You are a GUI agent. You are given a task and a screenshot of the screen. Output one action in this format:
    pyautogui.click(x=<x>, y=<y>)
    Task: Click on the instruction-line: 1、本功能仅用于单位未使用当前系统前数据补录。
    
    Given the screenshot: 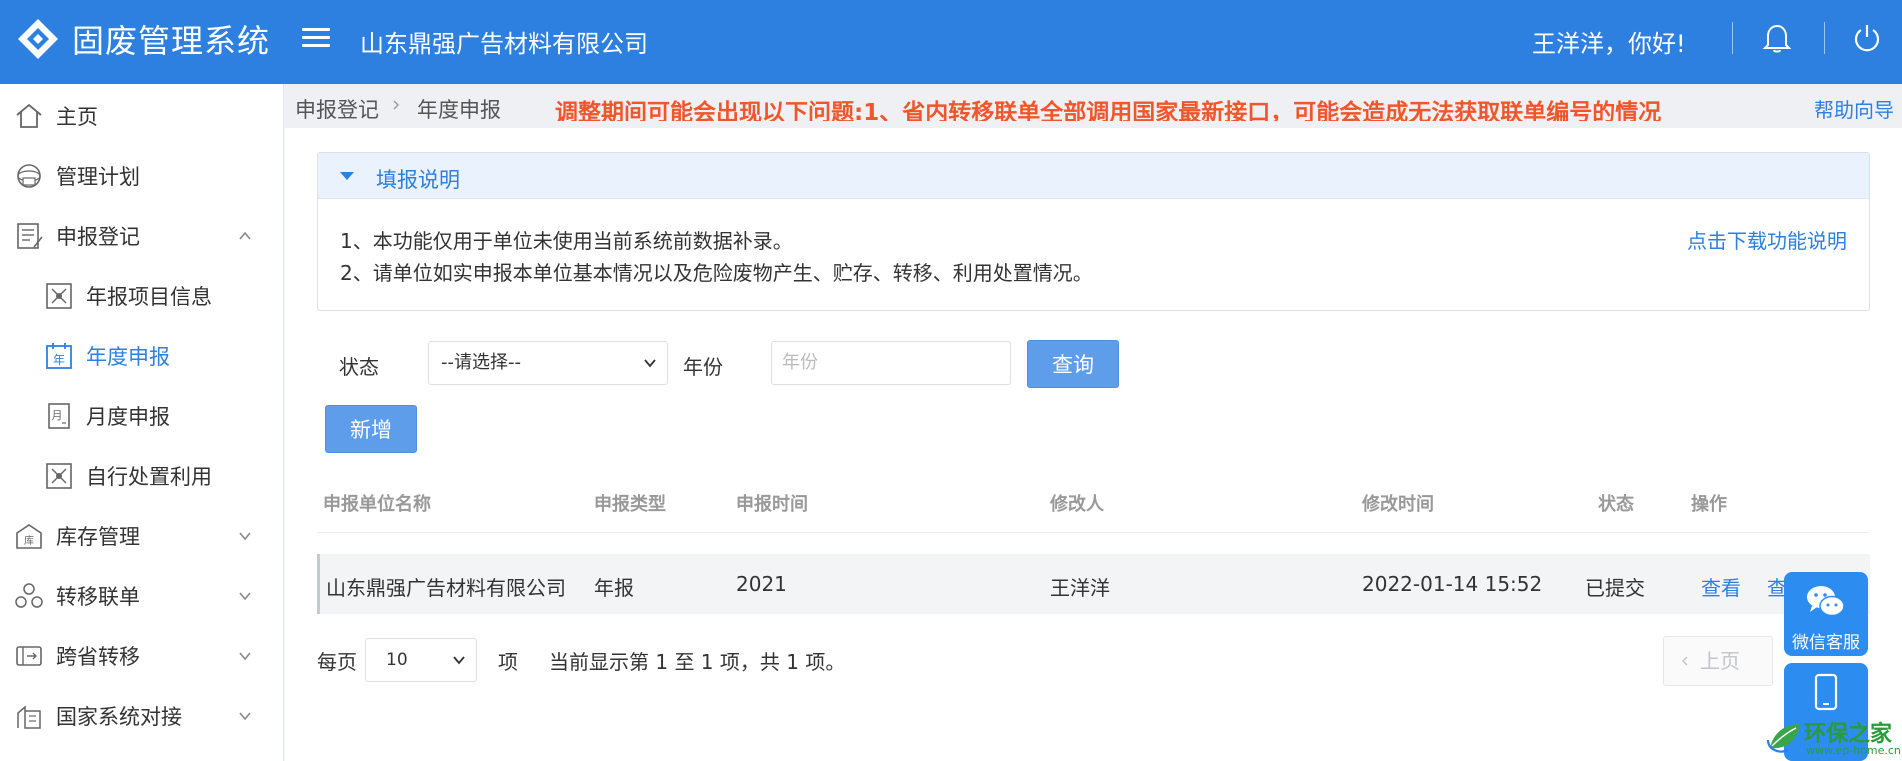 What is the action you would take?
    pyautogui.click(x=566, y=241)
    